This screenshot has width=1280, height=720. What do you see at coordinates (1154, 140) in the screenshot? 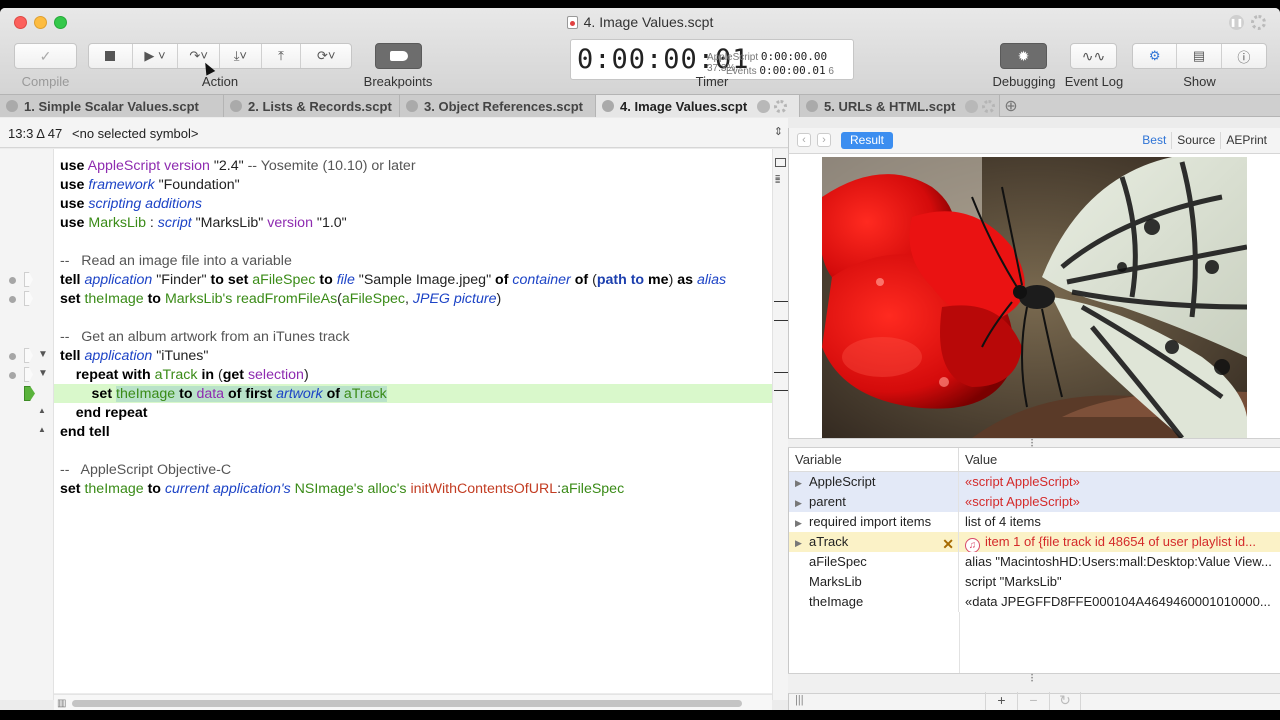
I see `view-mode-best: Best` at bounding box center [1154, 140].